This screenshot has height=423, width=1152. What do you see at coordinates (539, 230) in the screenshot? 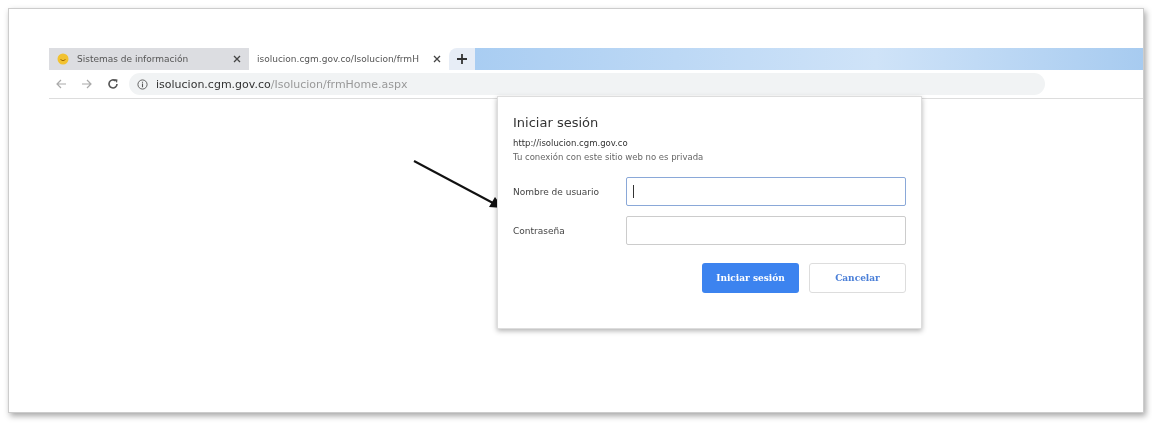
I see `field-label: Contraseña` at bounding box center [539, 230].